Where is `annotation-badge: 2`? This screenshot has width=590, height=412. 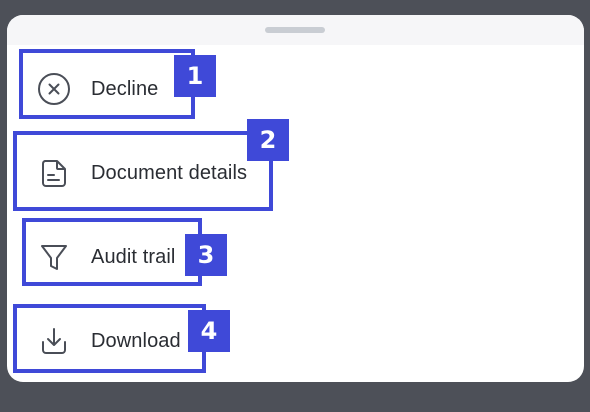
annotation-badge: 2 is located at coordinates (268, 140).